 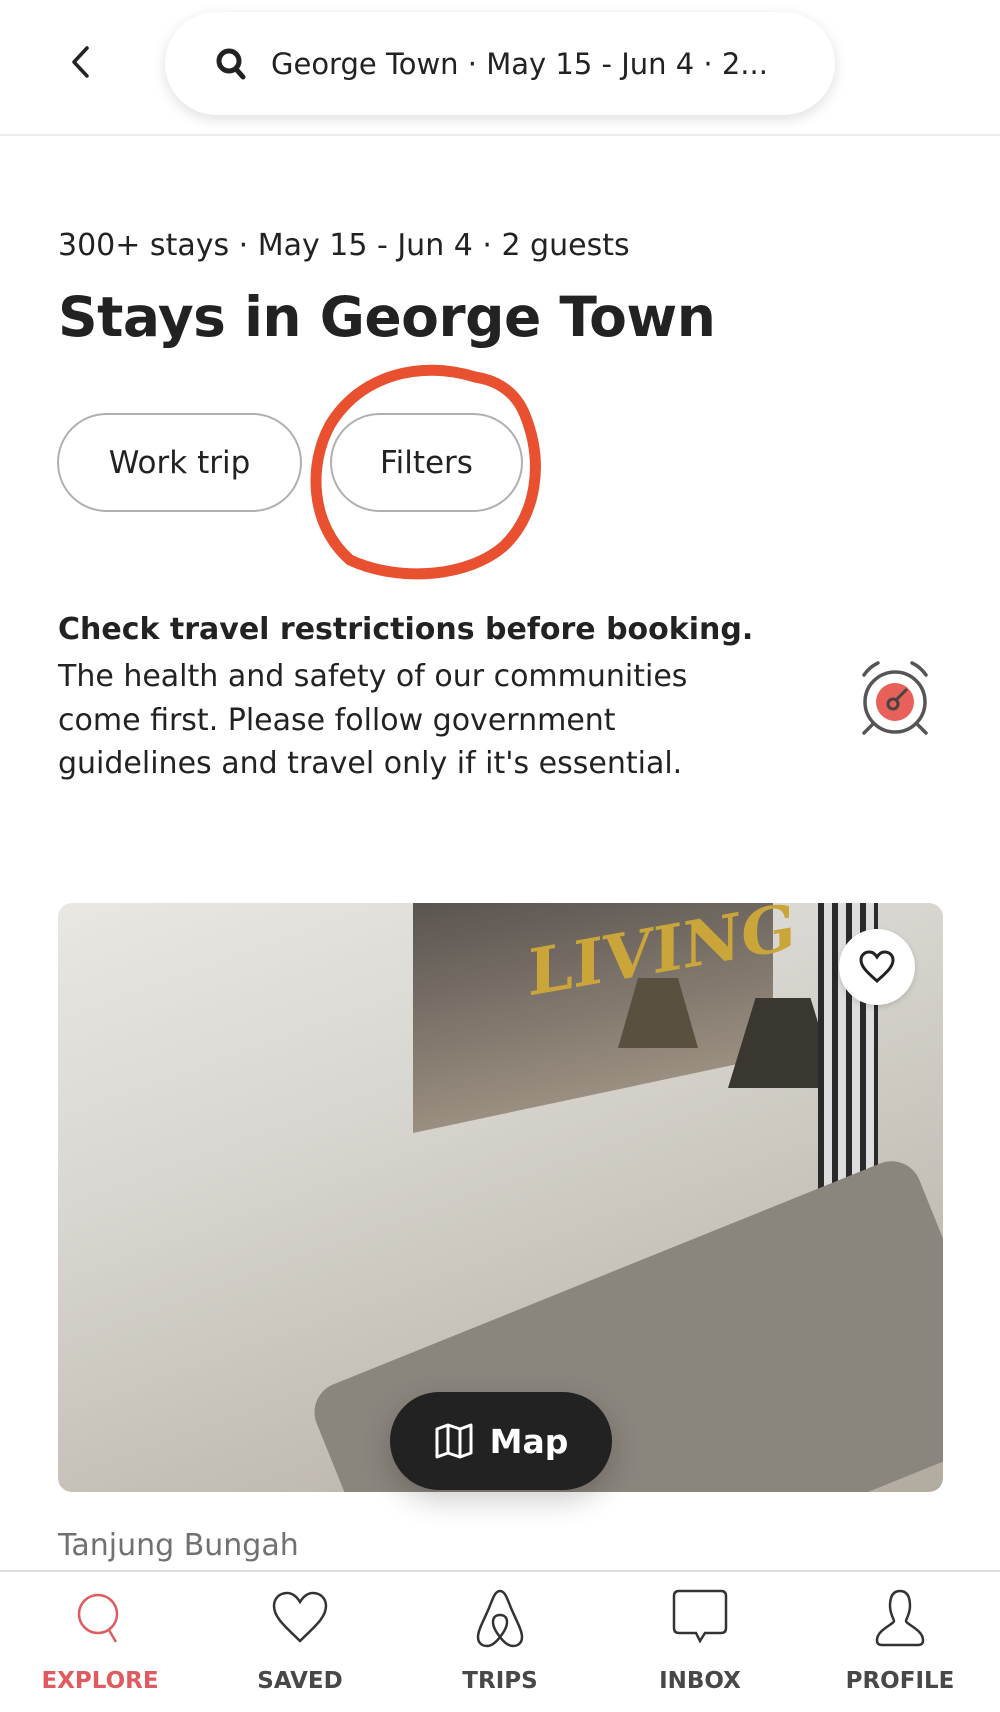 I want to click on bottom-nav: EXPLORE SAVED TRIPS INBOX PROFILE, so click(x=500, y=1642).